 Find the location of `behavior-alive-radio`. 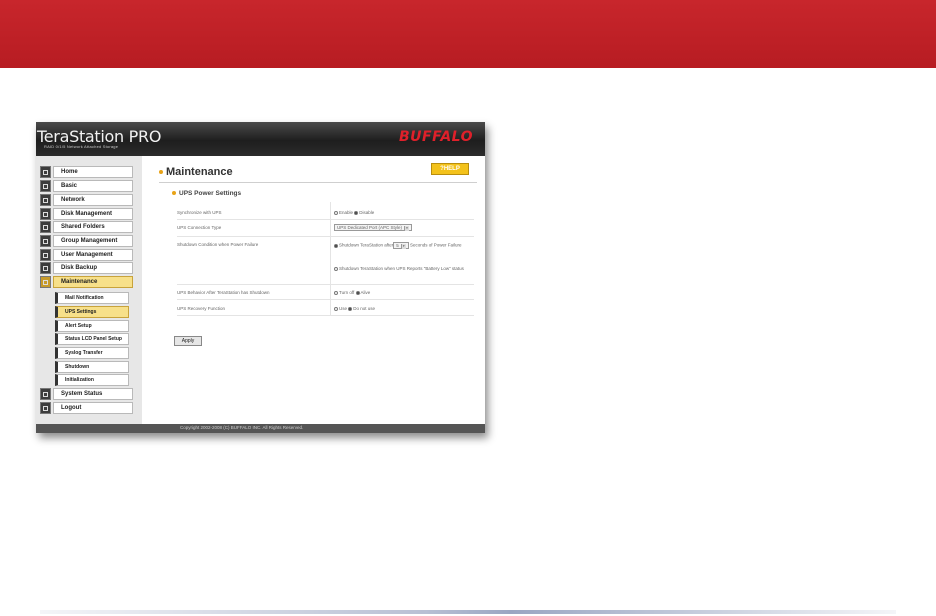

behavior-alive-radio is located at coordinates (357, 292).